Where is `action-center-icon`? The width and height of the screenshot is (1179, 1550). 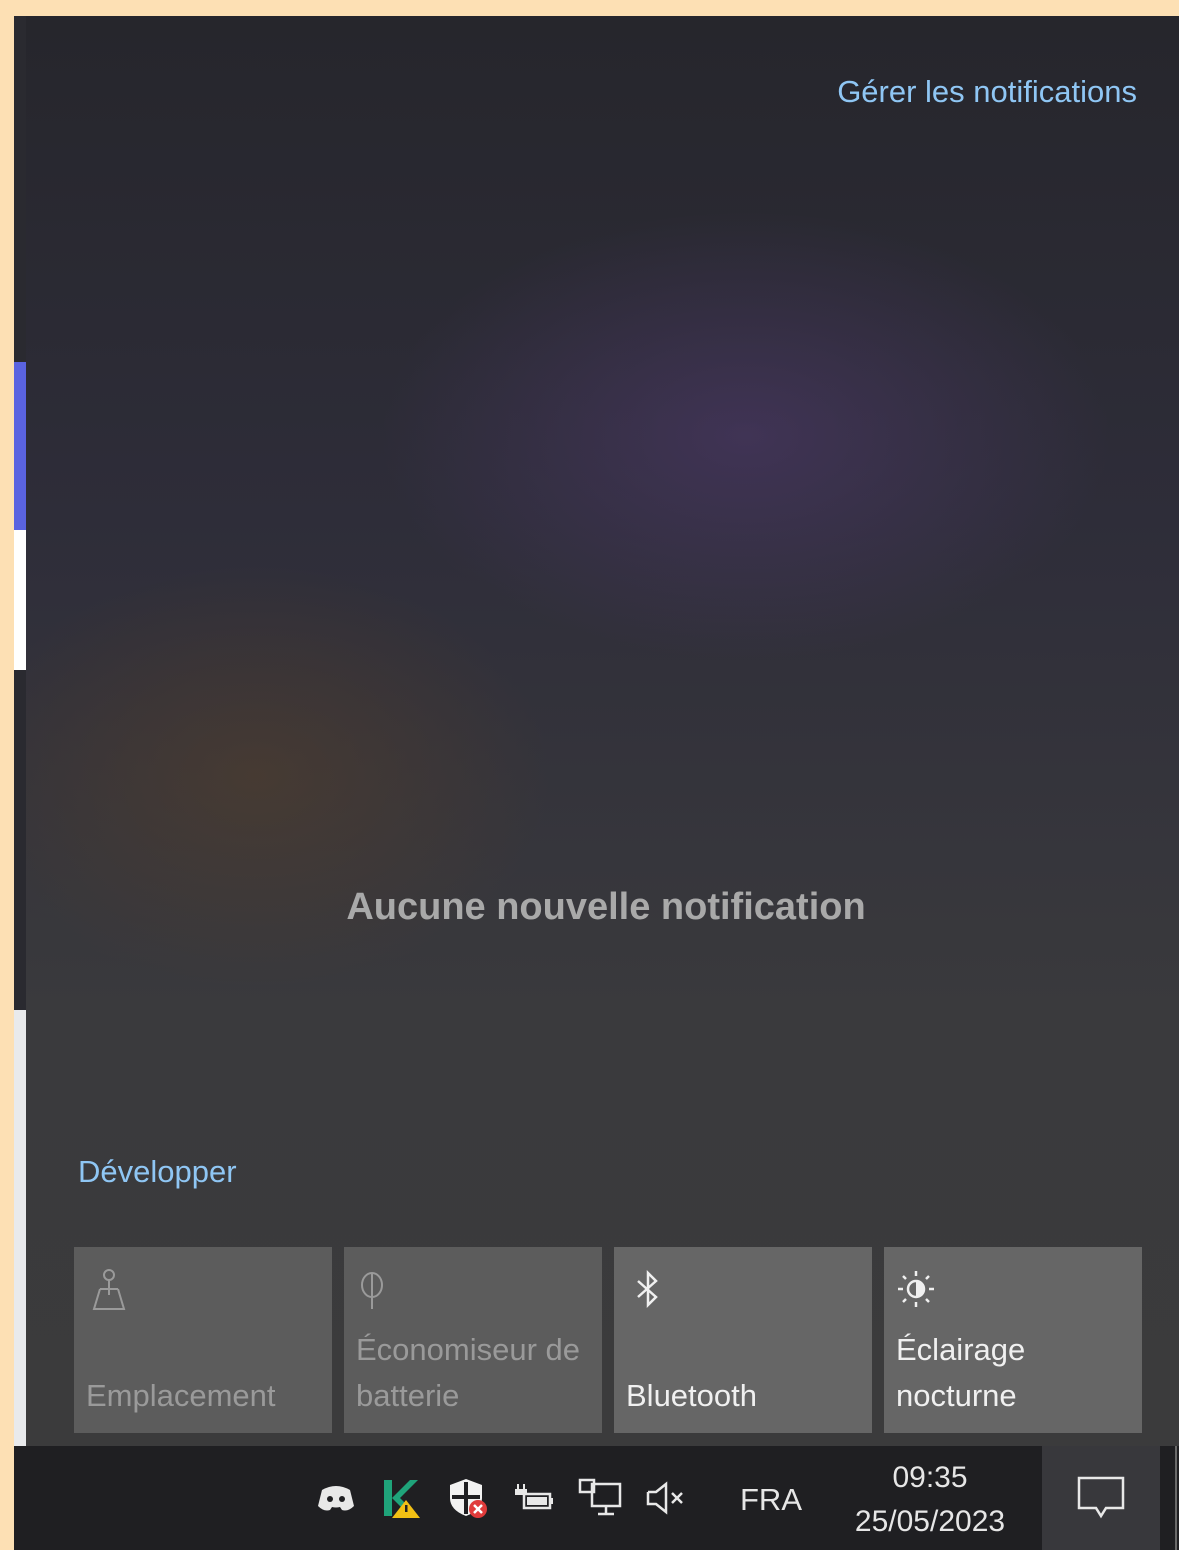
action-center-icon is located at coordinates (1101, 1497).